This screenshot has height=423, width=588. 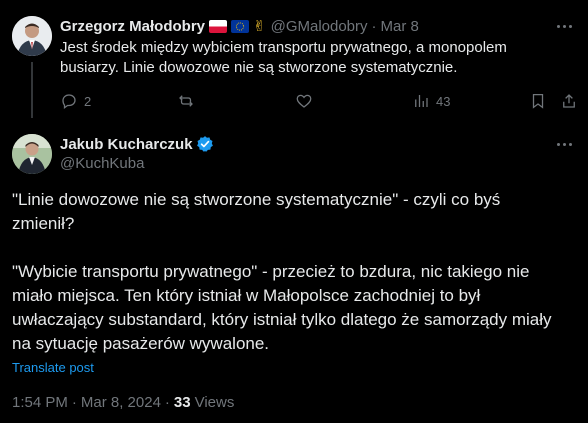 I want to click on reply-icon, so click(x=69, y=102).